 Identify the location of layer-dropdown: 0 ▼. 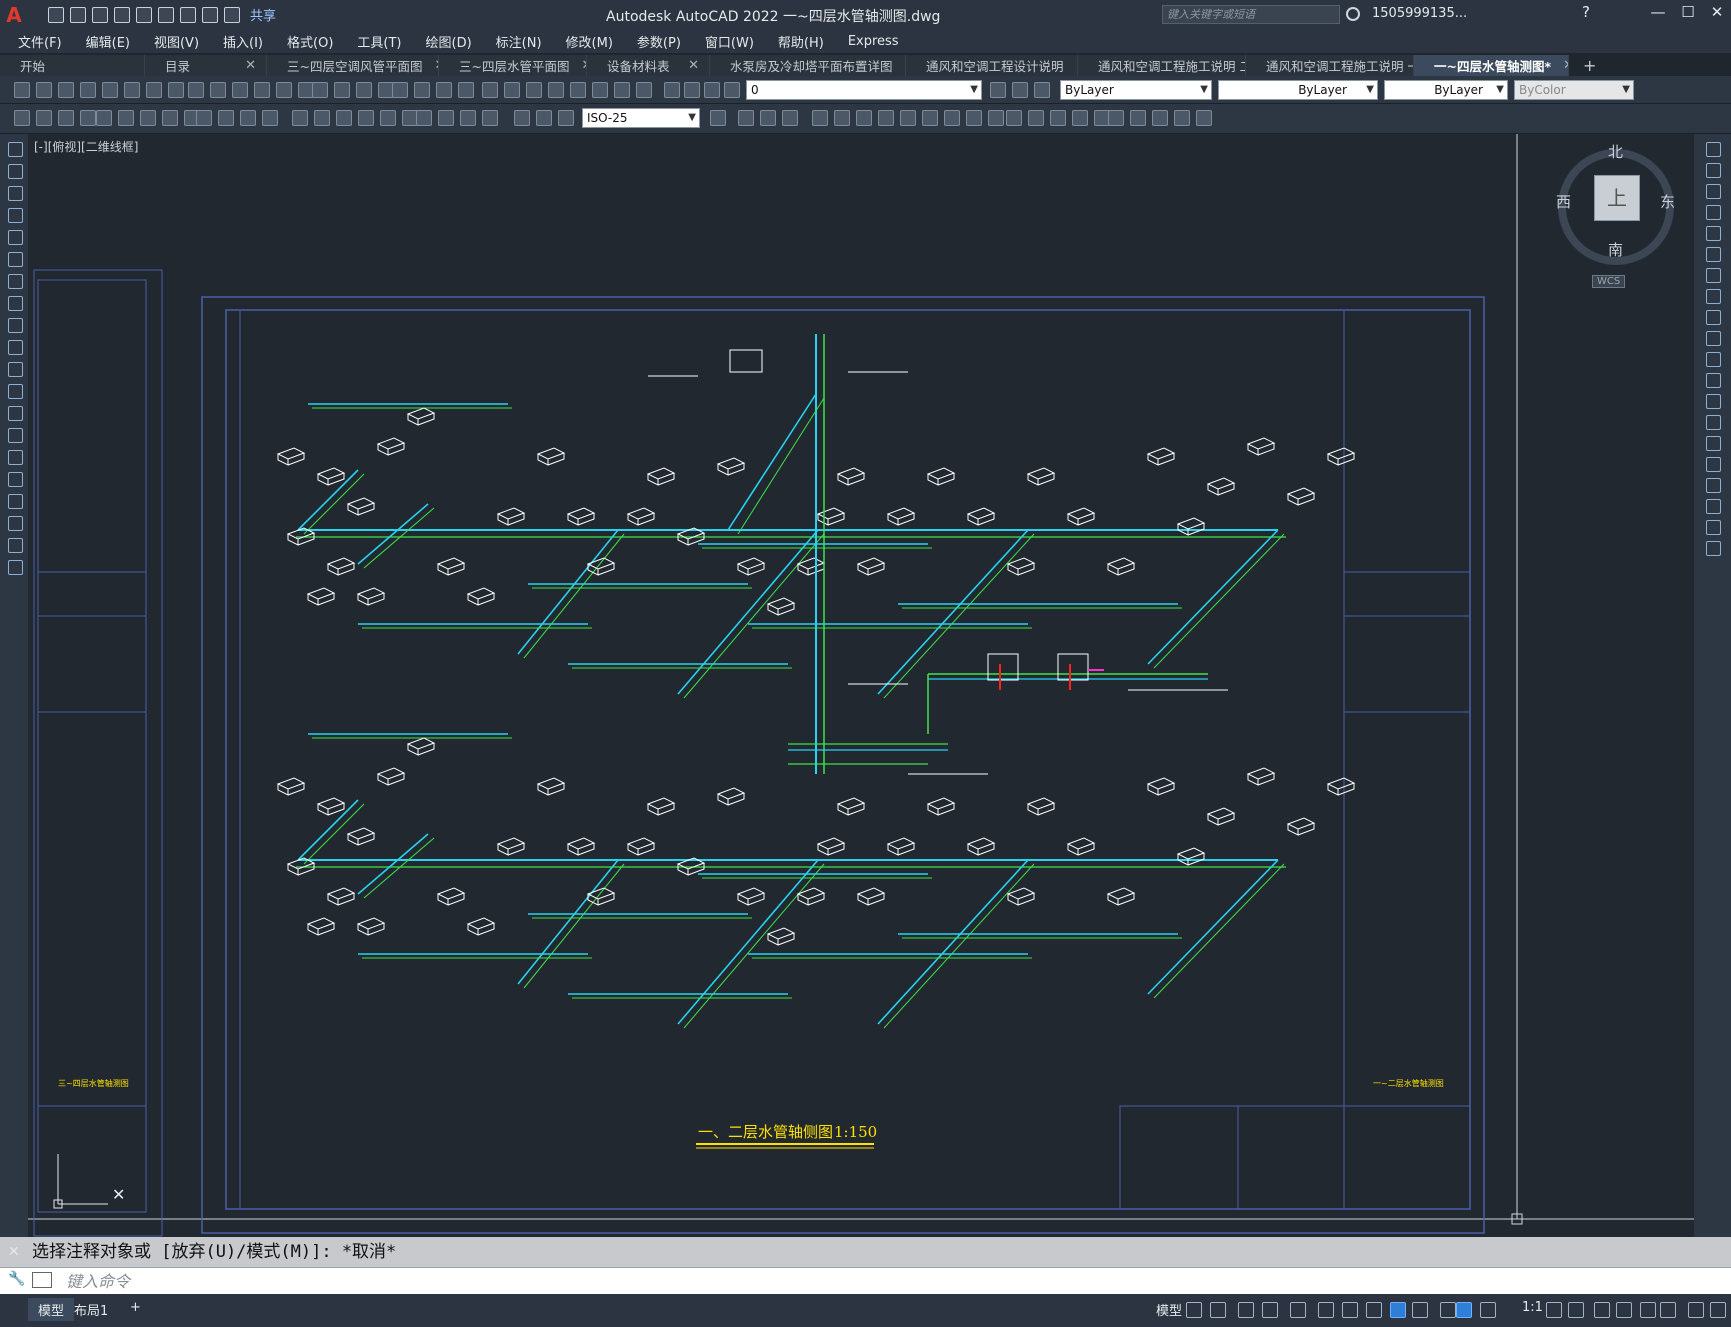
(864, 90).